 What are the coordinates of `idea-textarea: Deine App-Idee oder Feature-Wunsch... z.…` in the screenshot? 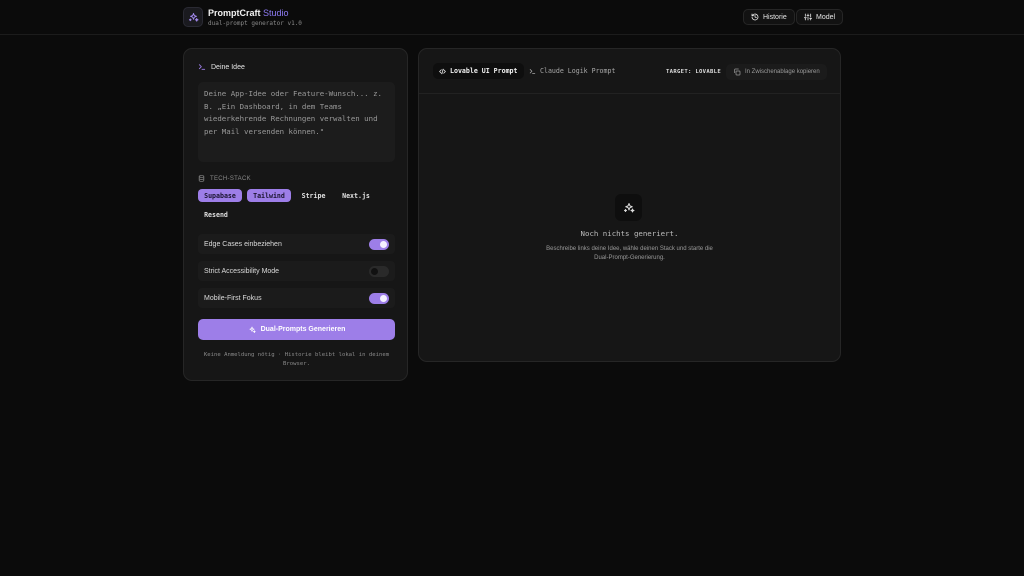 It's located at (296, 122).